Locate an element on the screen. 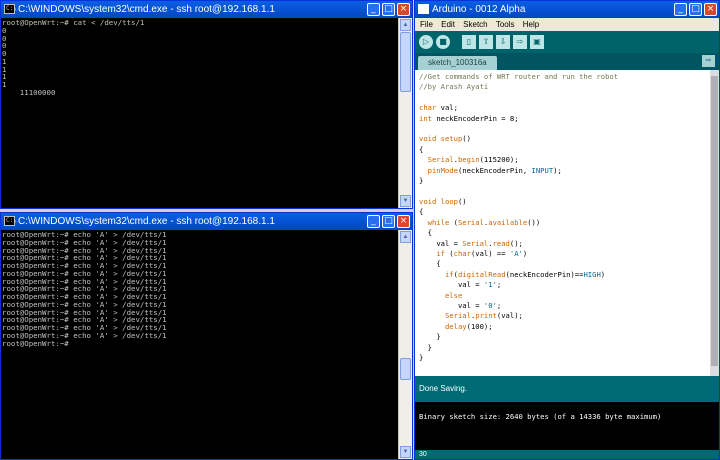 Image resolution: width=720 pixels, height=460 pixels. menu-sketch: Sketch is located at coordinates (475, 24).